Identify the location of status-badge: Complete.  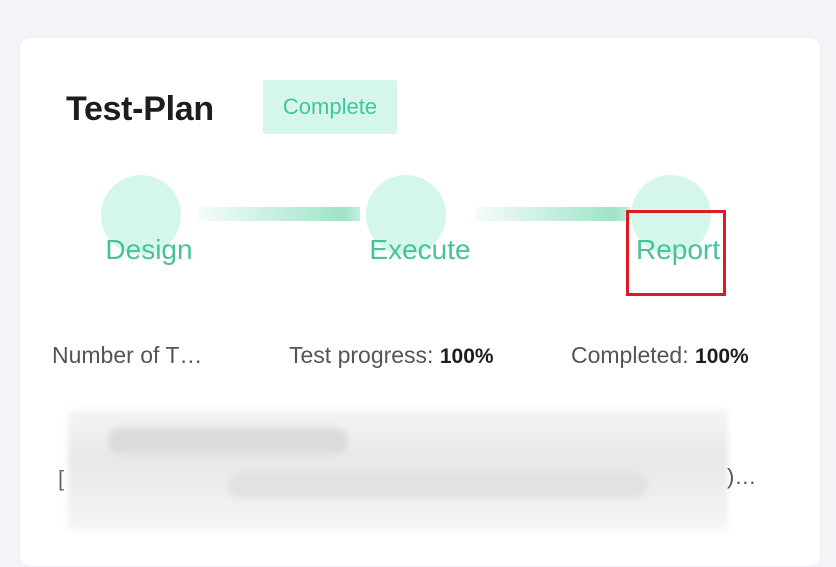
(330, 107).